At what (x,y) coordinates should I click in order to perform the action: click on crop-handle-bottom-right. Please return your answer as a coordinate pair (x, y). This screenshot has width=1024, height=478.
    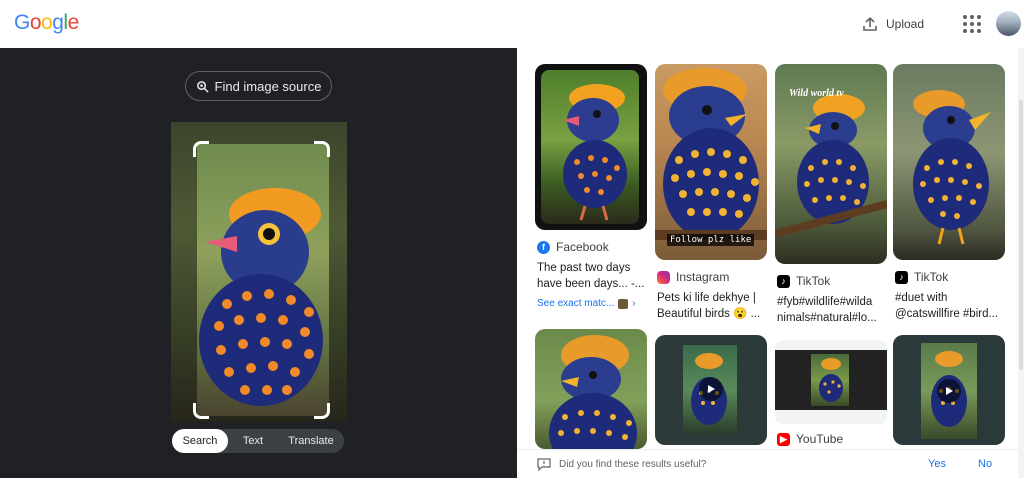
    Looking at the image, I should click on (322, 411).